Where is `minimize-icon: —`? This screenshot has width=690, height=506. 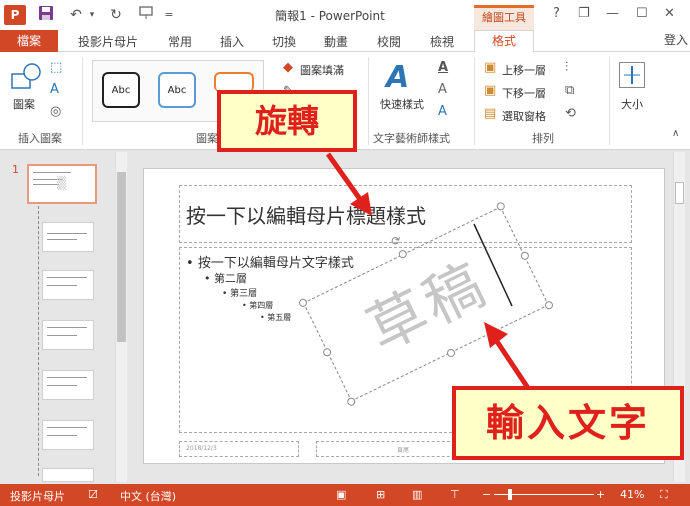 minimize-icon: — is located at coordinates (612, 13).